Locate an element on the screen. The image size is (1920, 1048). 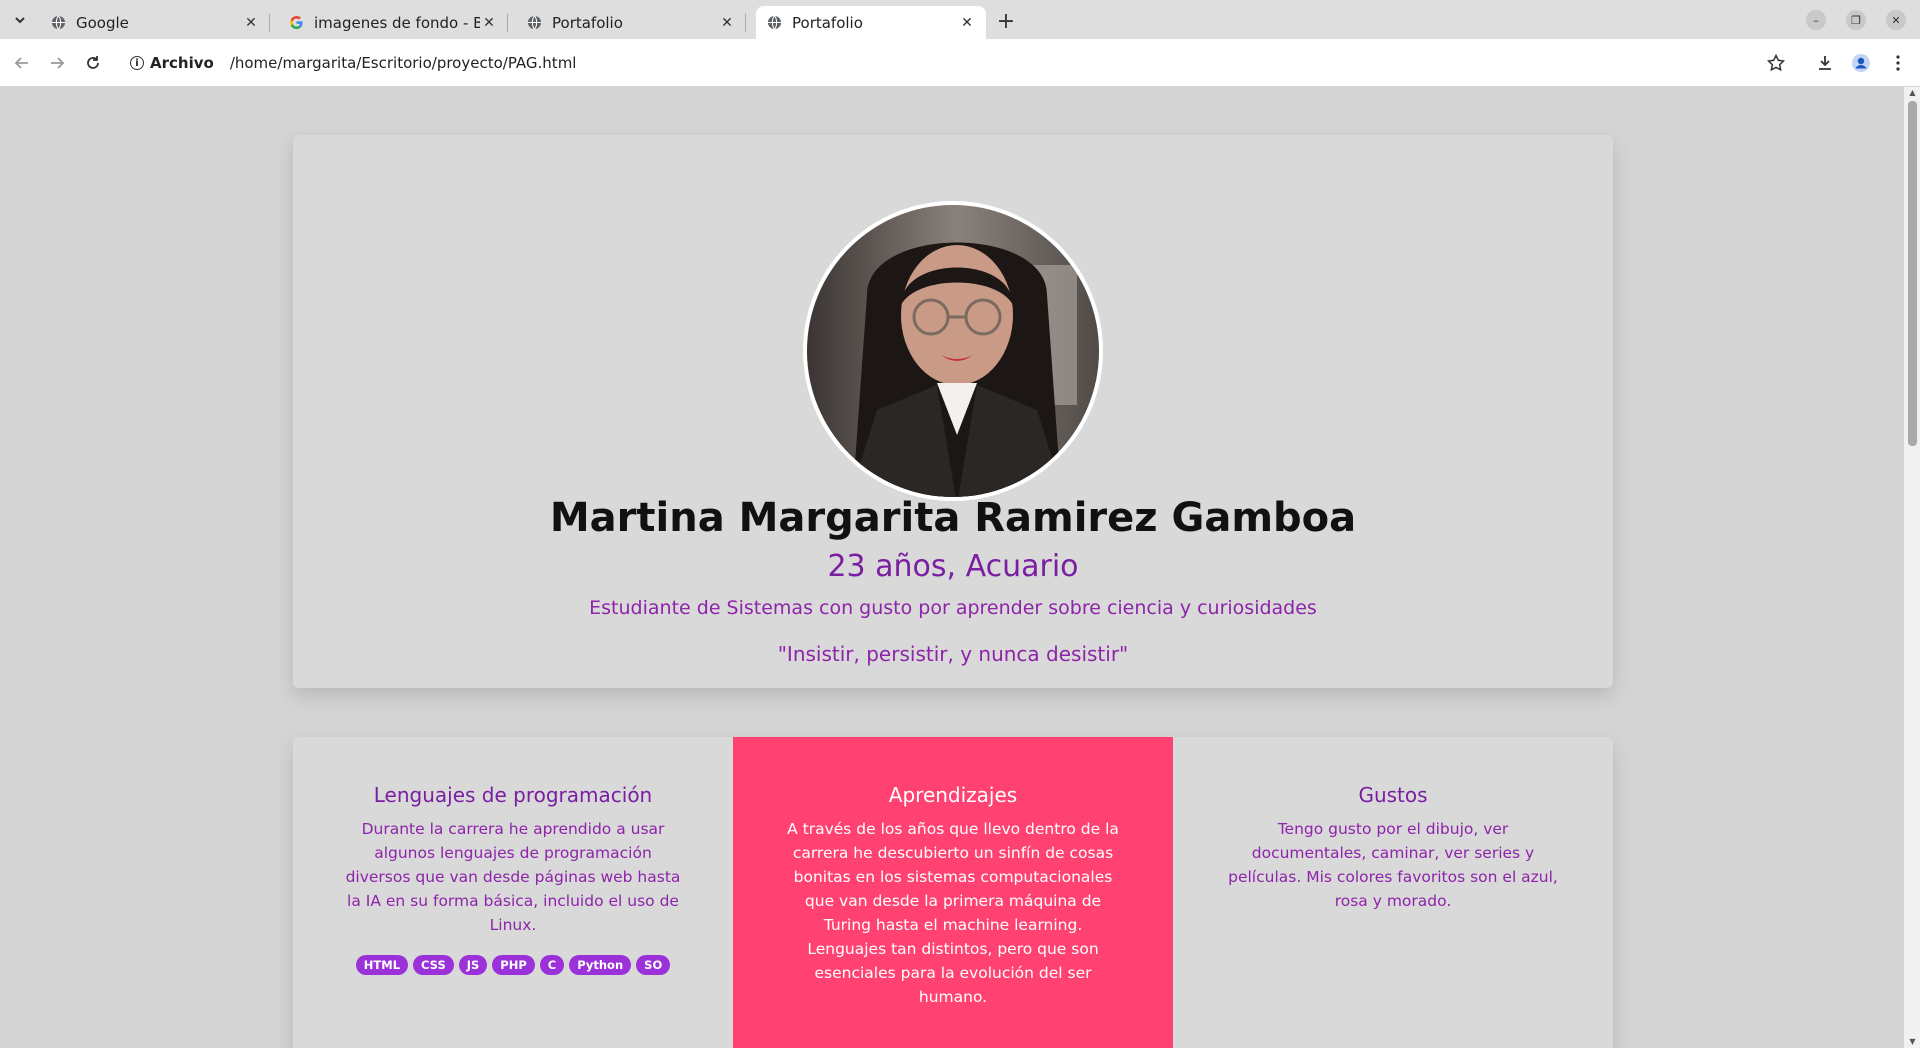
restore-icon: ❐ is located at coordinates (1856, 20).